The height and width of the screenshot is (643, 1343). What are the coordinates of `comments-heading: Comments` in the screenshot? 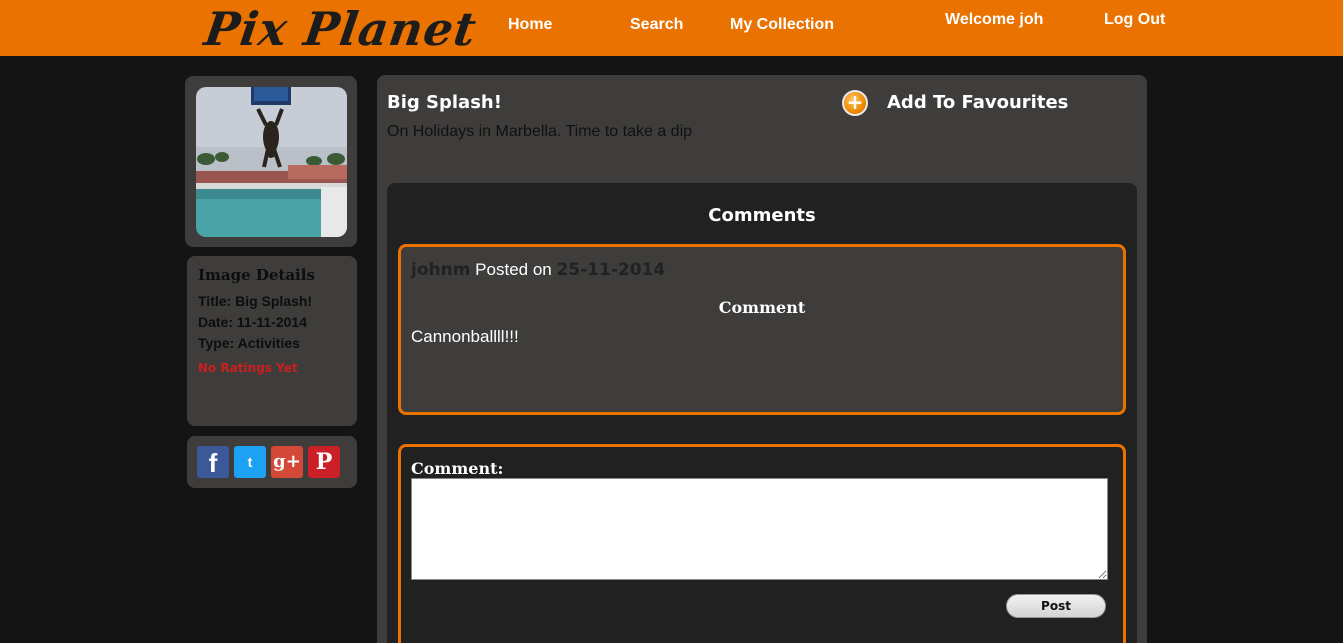 It's located at (762, 215).